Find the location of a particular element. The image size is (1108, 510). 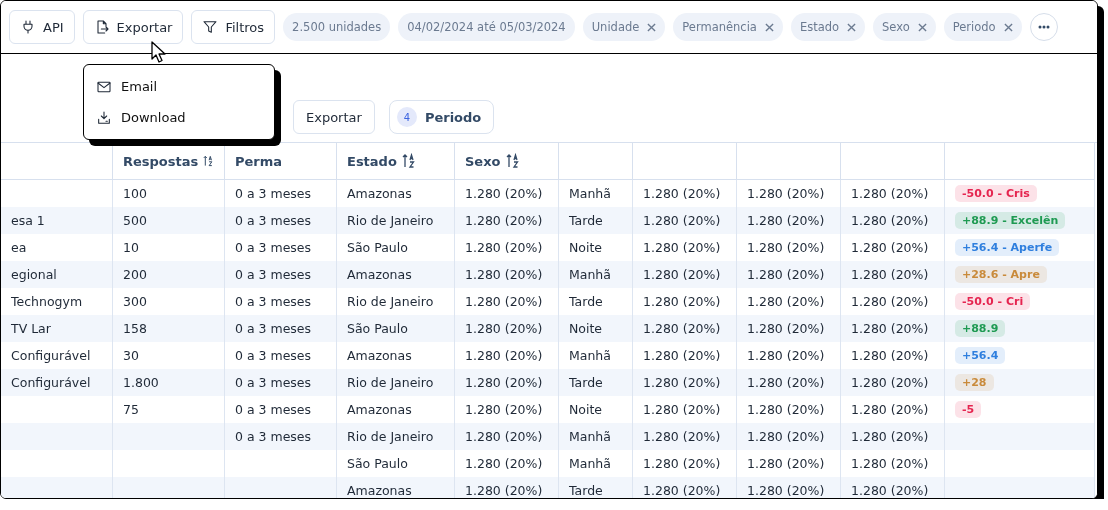

filter-chip: 04/02/2024 até 05/03/2024 is located at coordinates (486, 27).